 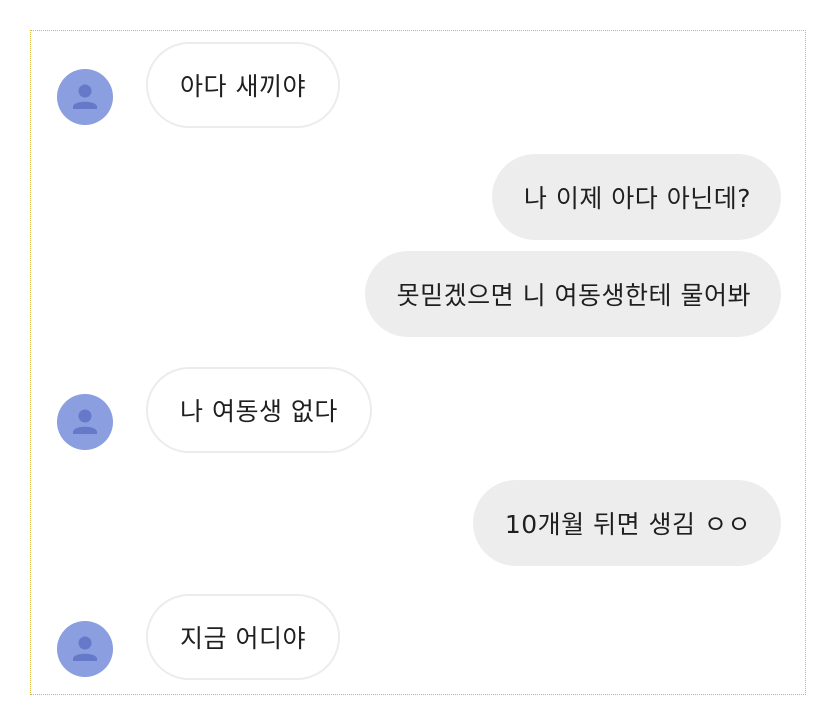 I want to click on message-text: 지금 어디야, so click(x=243, y=638).